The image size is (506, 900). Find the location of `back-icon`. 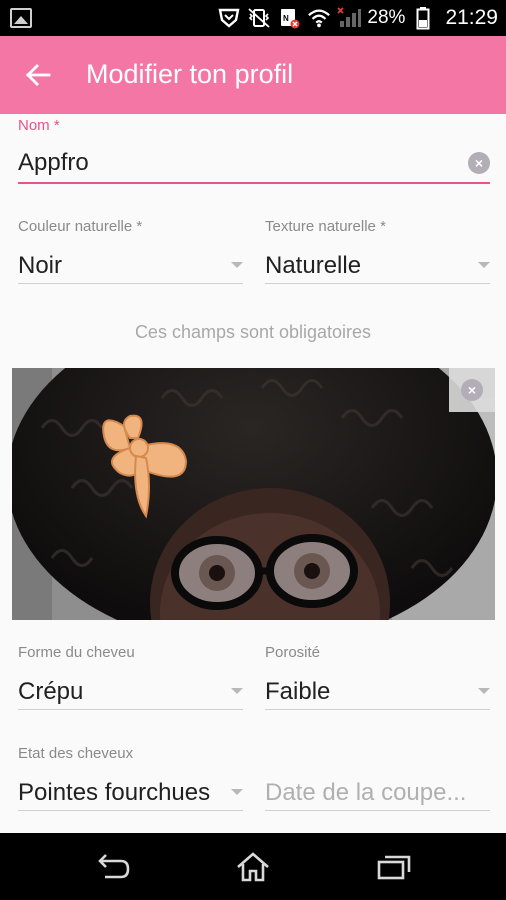

back-icon is located at coordinates (114, 866).